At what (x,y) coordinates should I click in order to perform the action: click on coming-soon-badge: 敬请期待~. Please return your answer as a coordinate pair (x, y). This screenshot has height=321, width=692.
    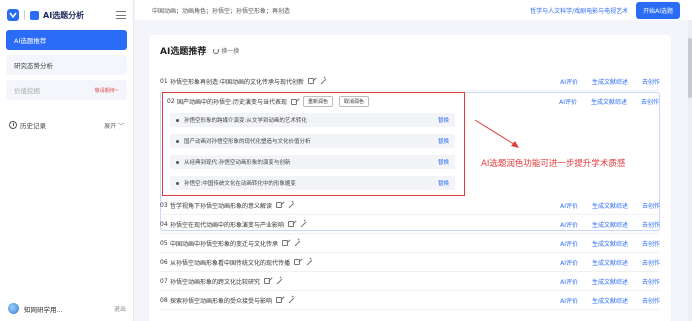
    Looking at the image, I should click on (106, 90).